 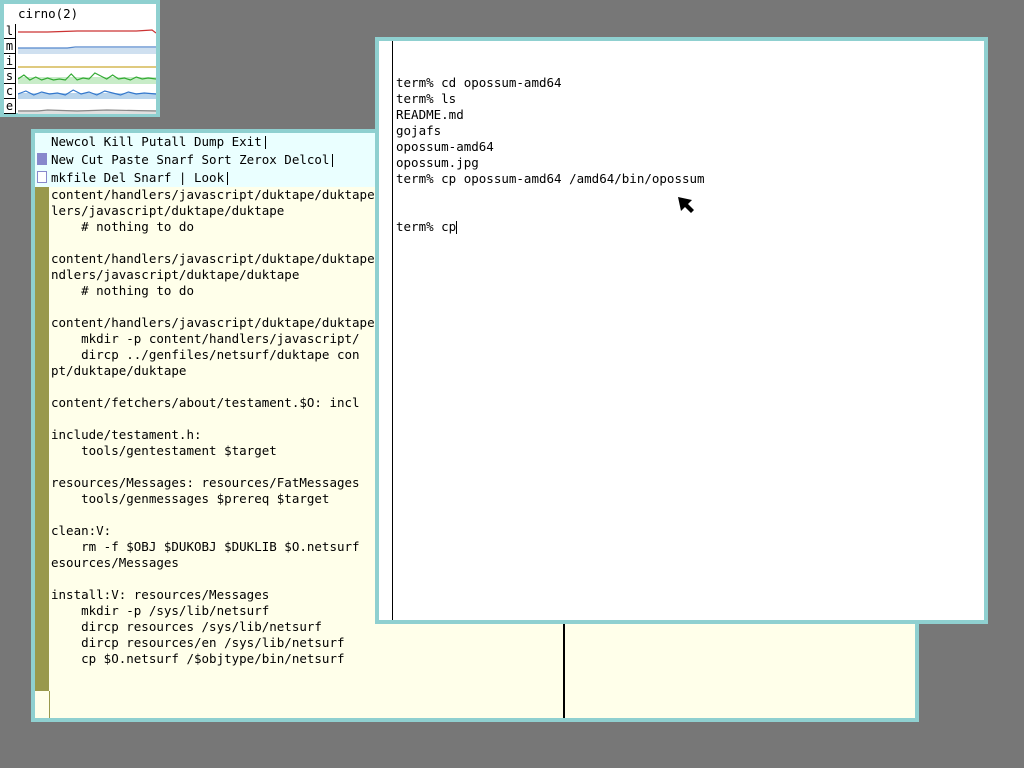 What do you see at coordinates (42, 439) in the screenshot?
I see `acme-scrollbar-thumb` at bounding box center [42, 439].